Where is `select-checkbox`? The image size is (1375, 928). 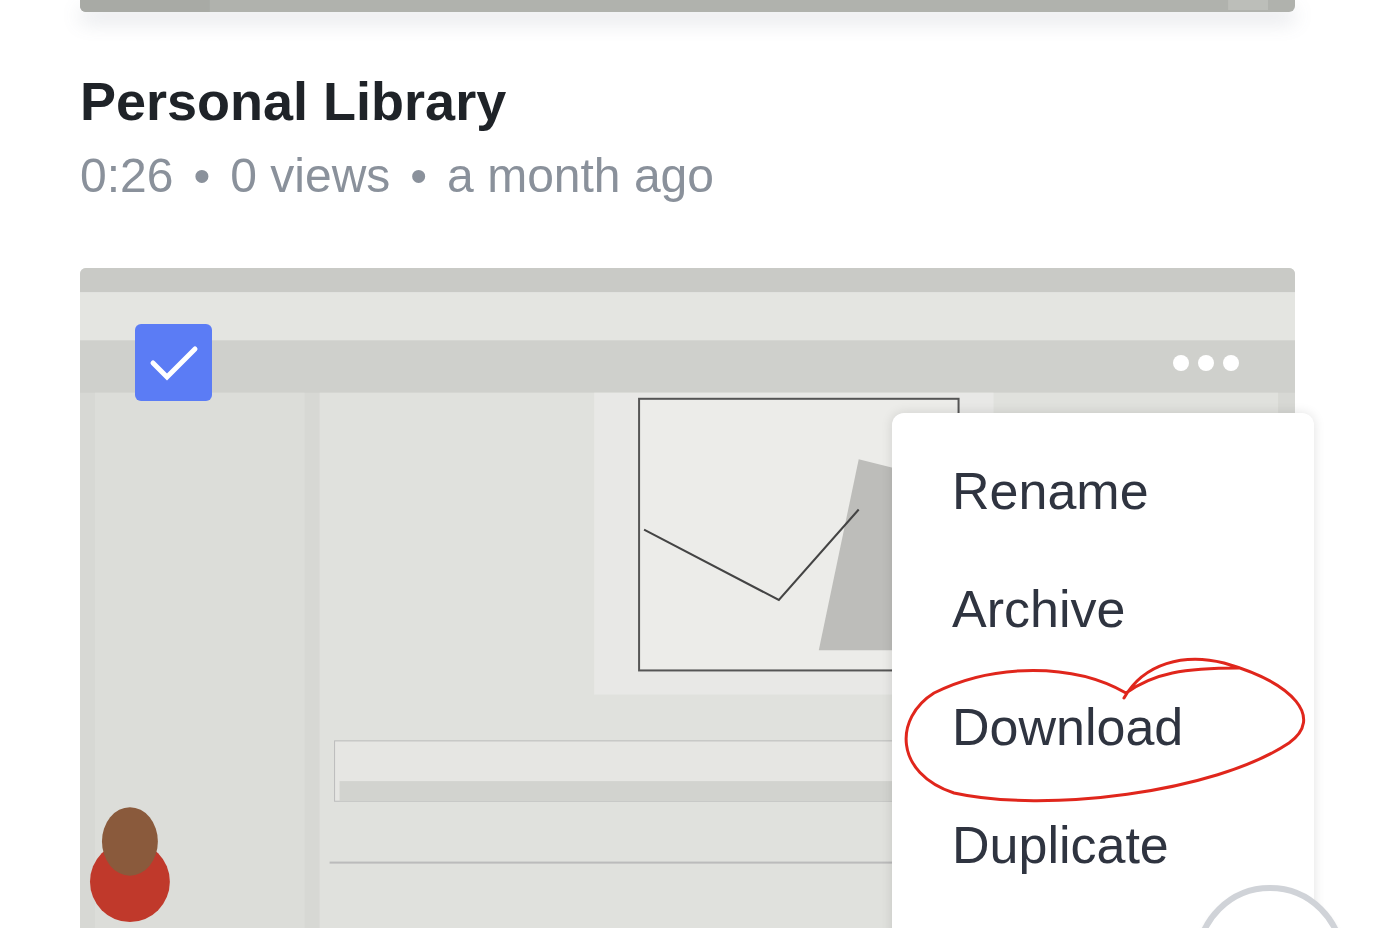
select-checkbox is located at coordinates (173, 362).